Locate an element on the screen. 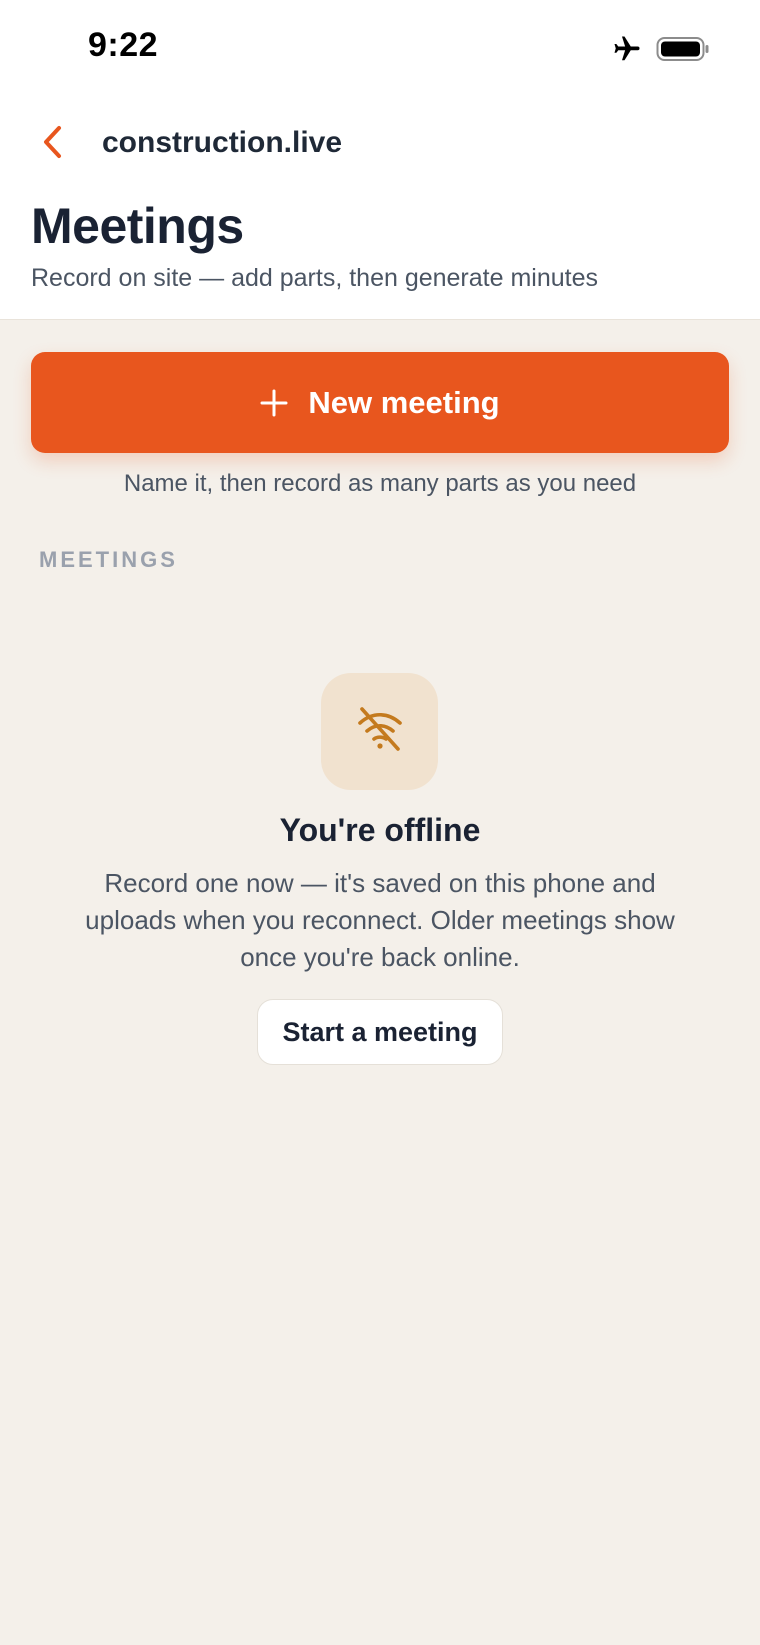  status-time: 9:22 is located at coordinates (123, 45).